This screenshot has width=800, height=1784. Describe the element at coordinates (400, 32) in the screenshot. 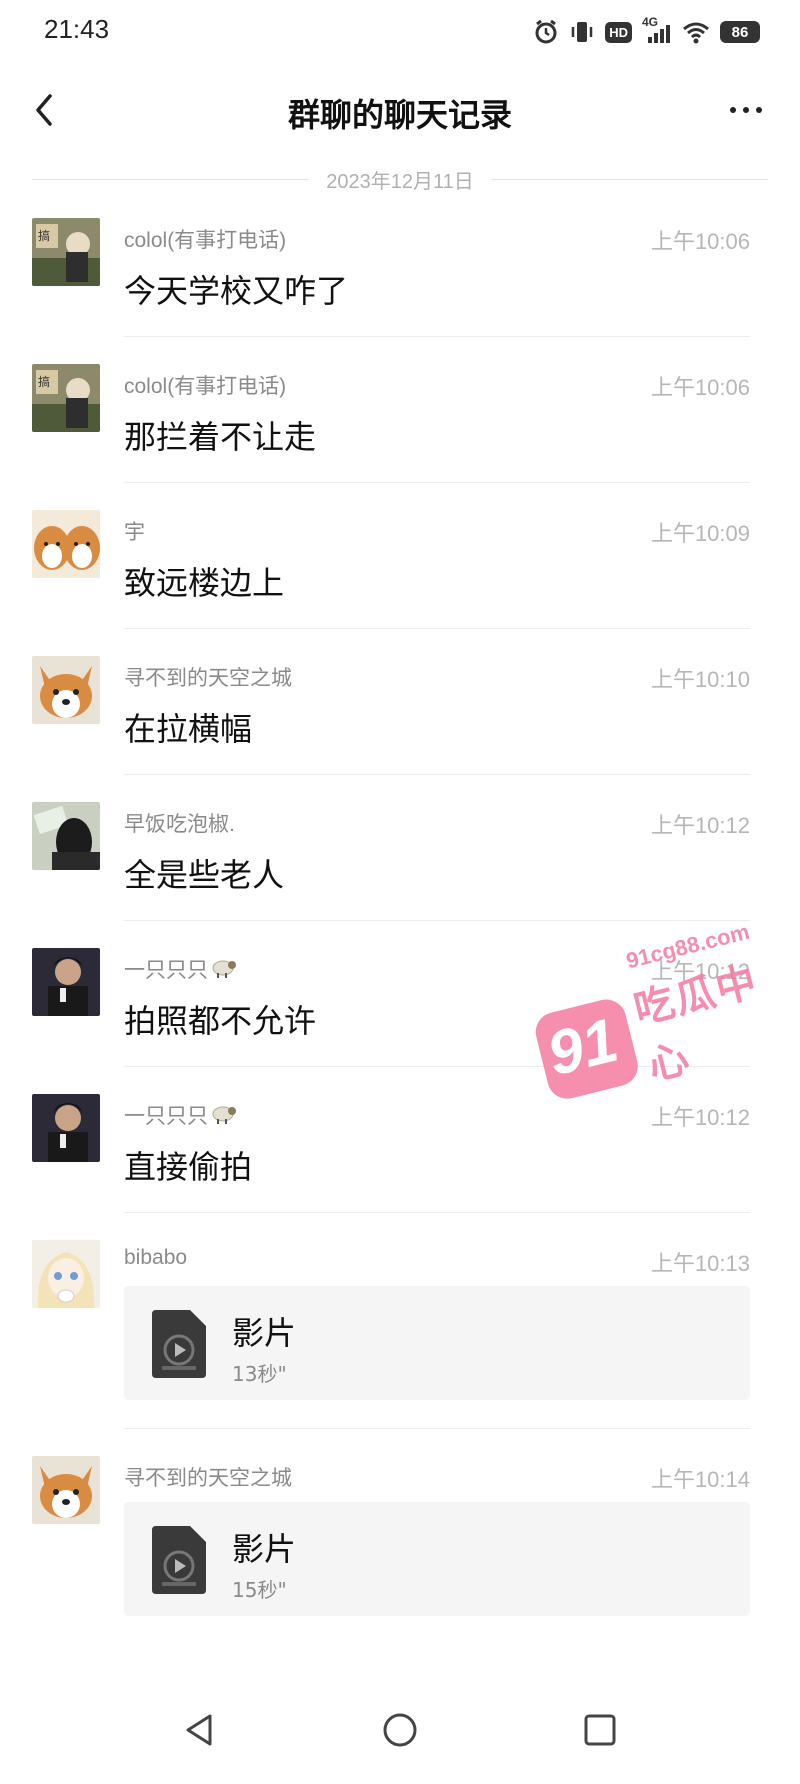

I see `status-bar: 21:43 HD 4G 86` at that location.